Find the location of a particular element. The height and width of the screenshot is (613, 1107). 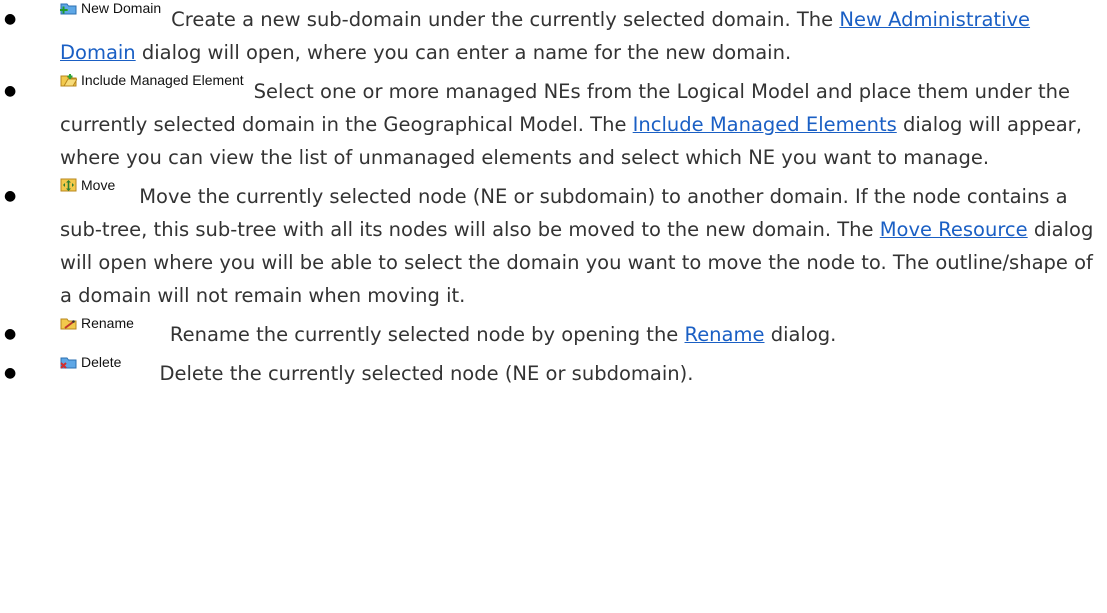

new-domain-icon is located at coordinates (68, 9).